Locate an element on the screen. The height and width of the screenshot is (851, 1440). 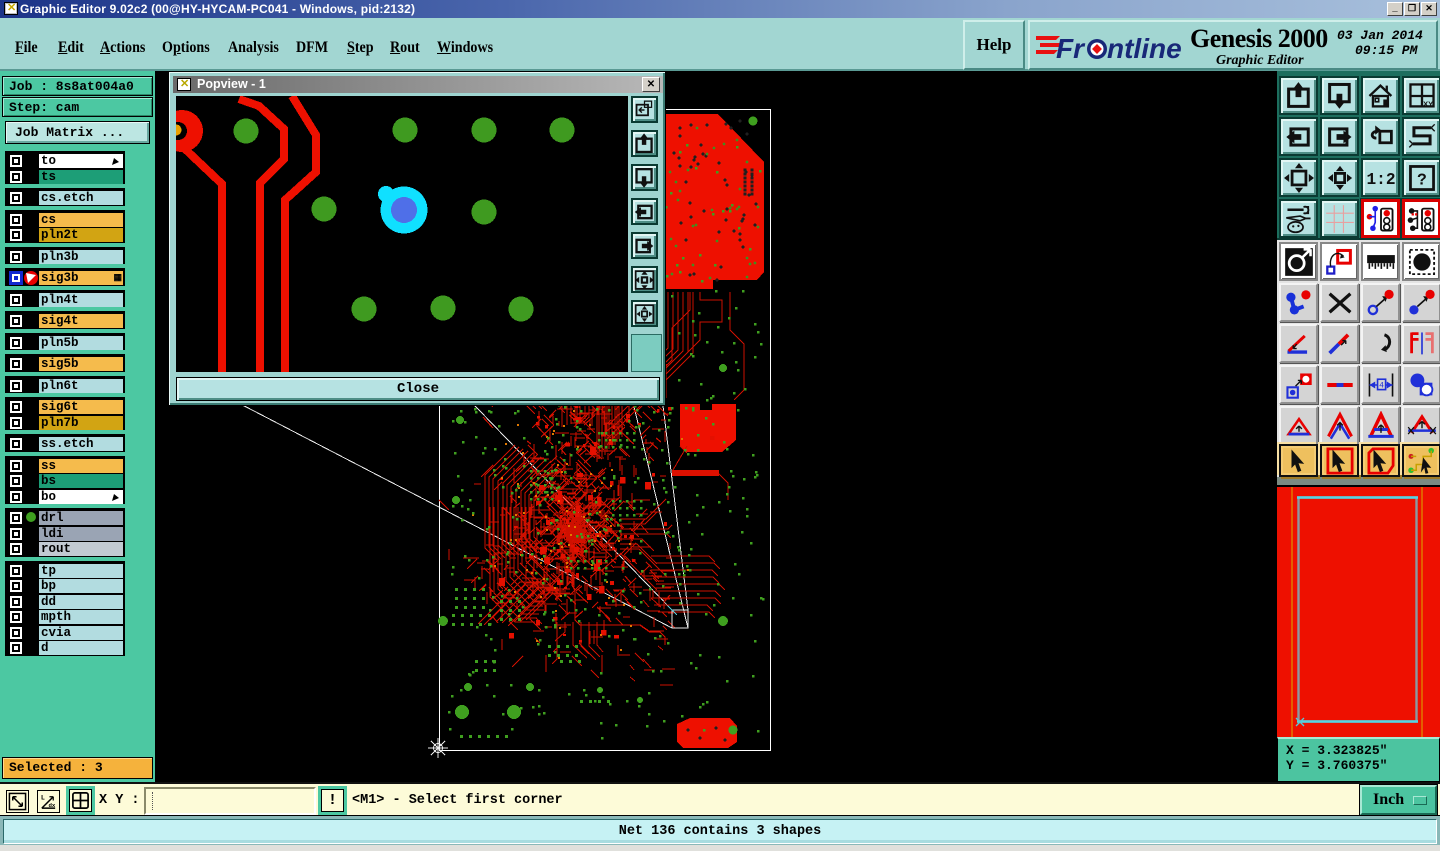
svg-text: Fr is located at coordinates (1071, 48).